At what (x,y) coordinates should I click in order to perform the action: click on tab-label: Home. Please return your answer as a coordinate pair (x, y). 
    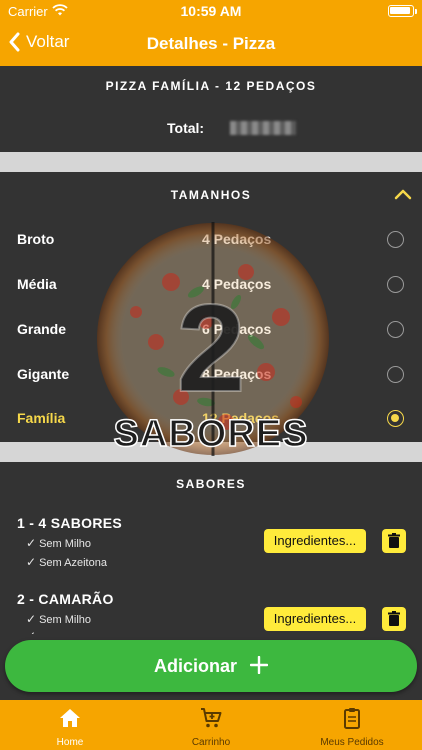
    Looking at the image, I should click on (70, 742).